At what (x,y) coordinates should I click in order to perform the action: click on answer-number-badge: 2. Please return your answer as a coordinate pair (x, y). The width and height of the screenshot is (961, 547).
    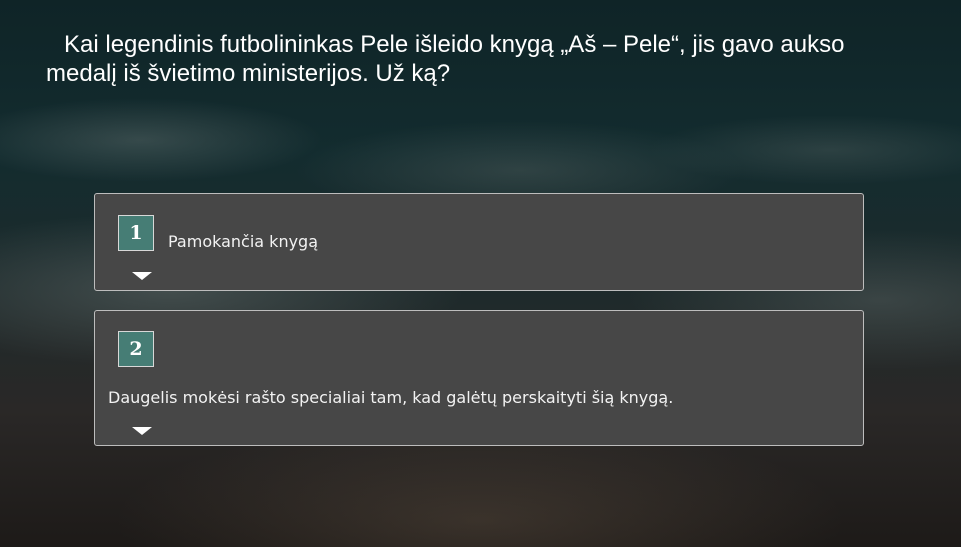
    Looking at the image, I should click on (136, 349).